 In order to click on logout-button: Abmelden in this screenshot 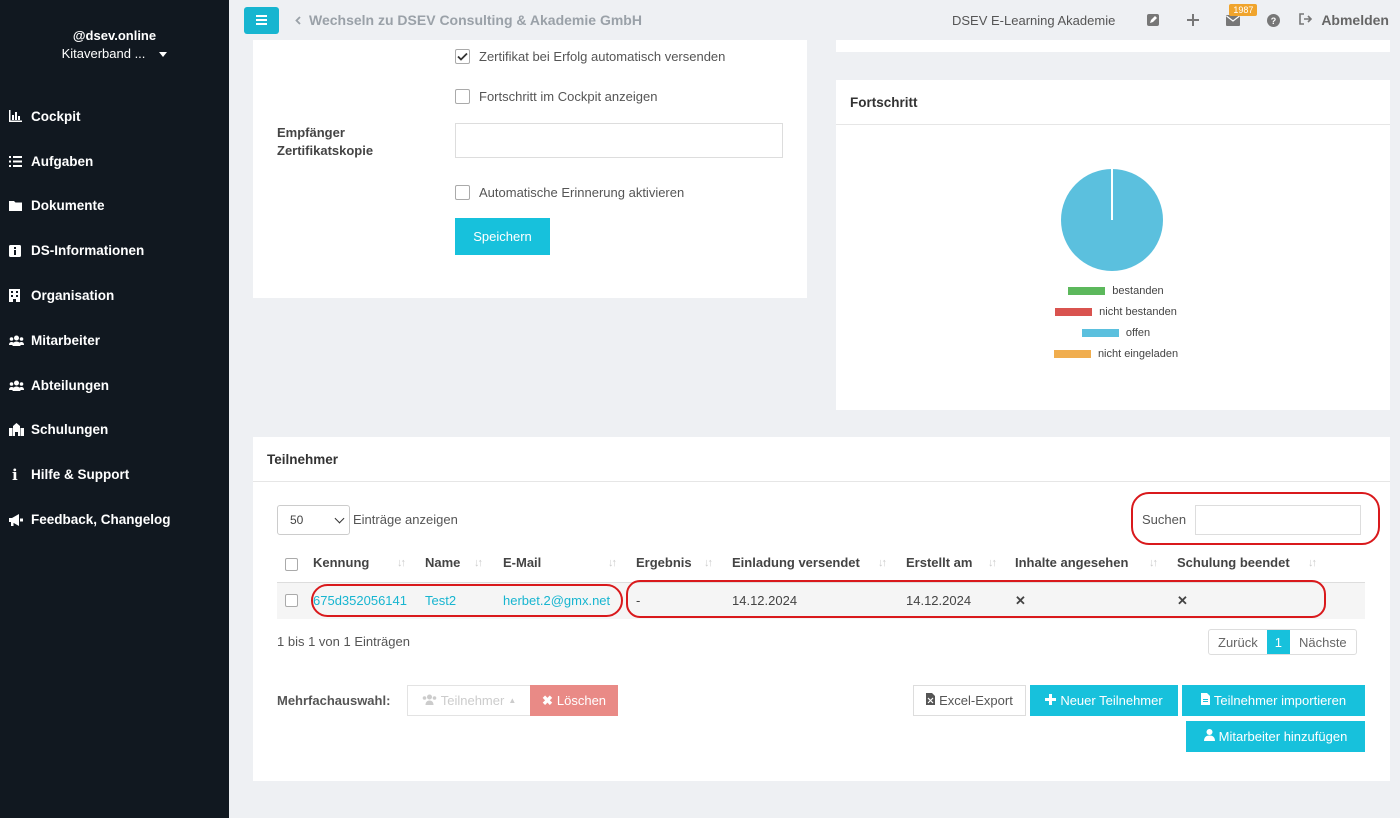, I will do `click(1344, 20)`.